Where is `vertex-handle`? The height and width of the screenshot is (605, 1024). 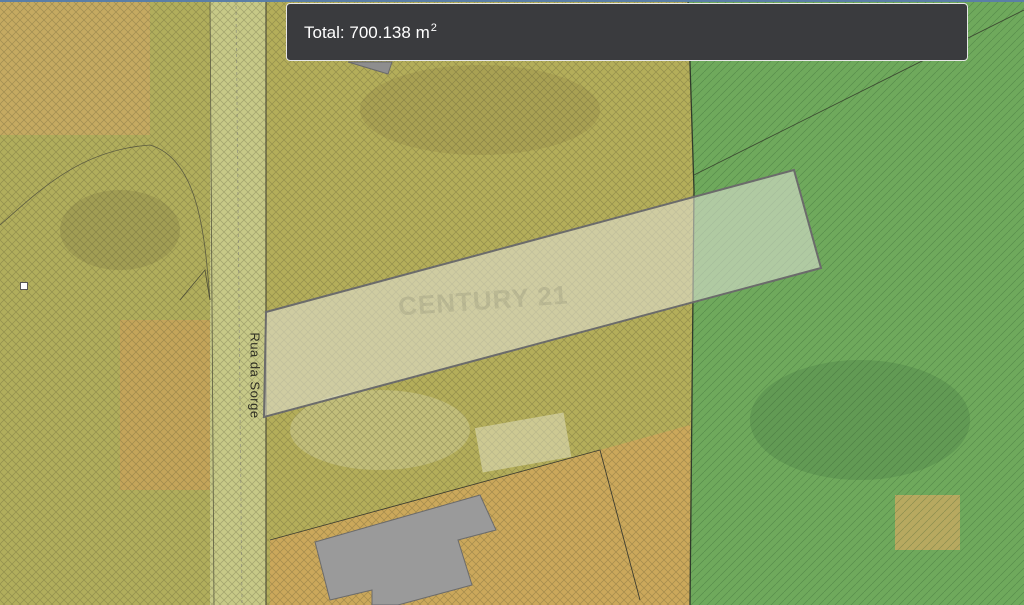
vertex-handle is located at coordinates (24, 286).